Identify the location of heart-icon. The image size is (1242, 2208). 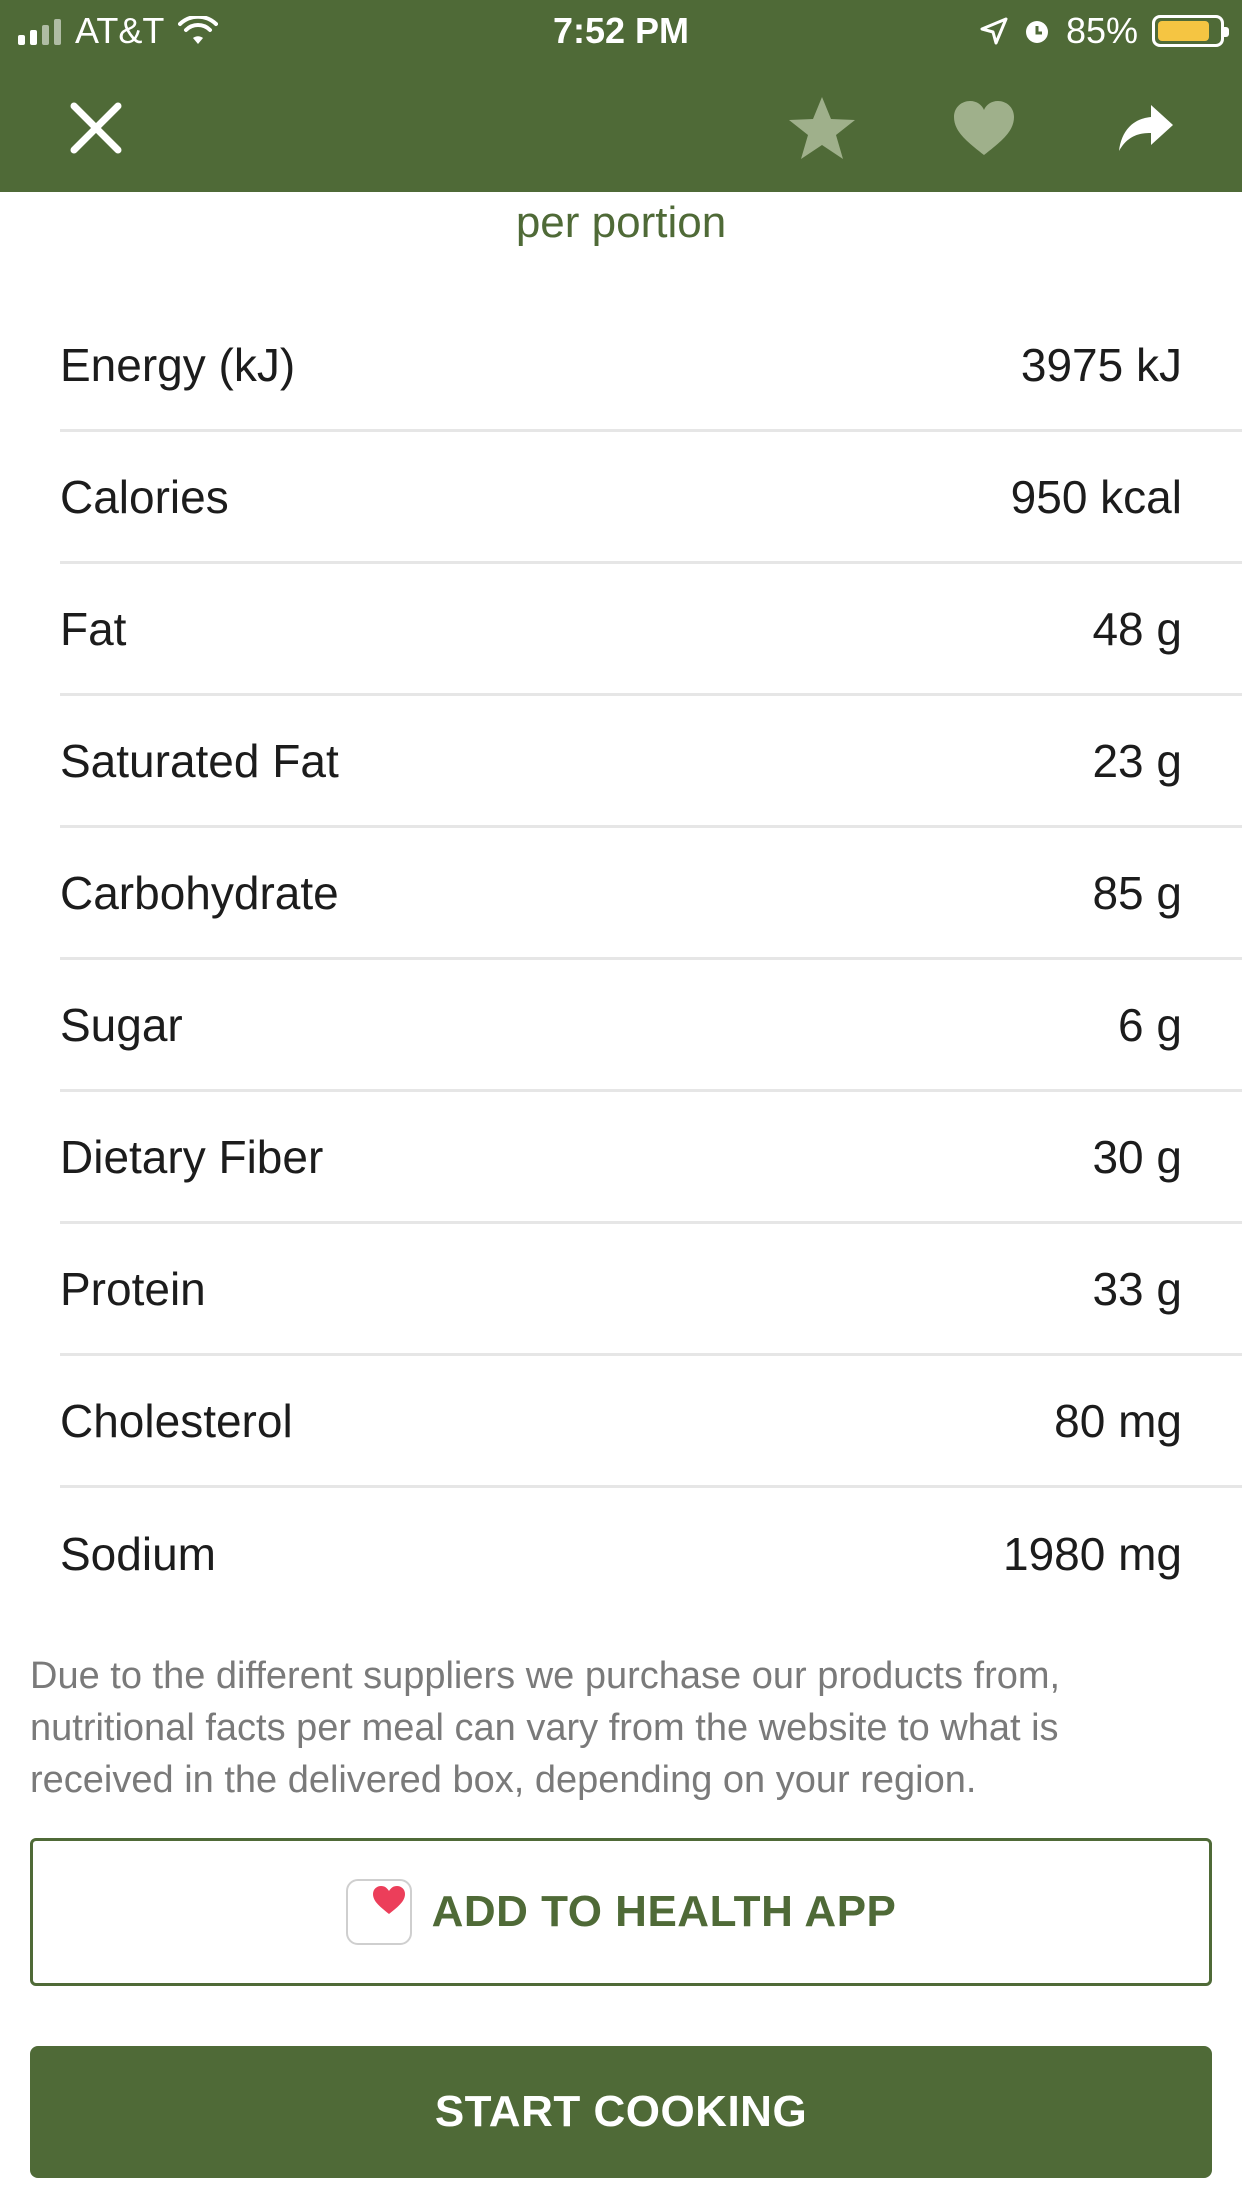
(984, 128).